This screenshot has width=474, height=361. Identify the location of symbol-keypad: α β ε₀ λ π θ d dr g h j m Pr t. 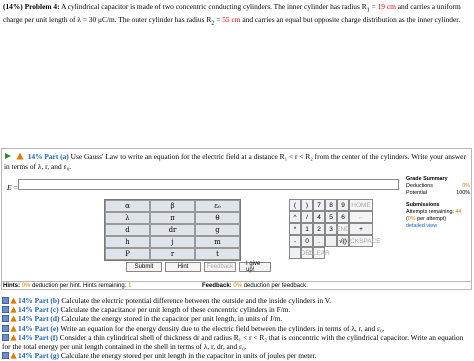
(172, 230).